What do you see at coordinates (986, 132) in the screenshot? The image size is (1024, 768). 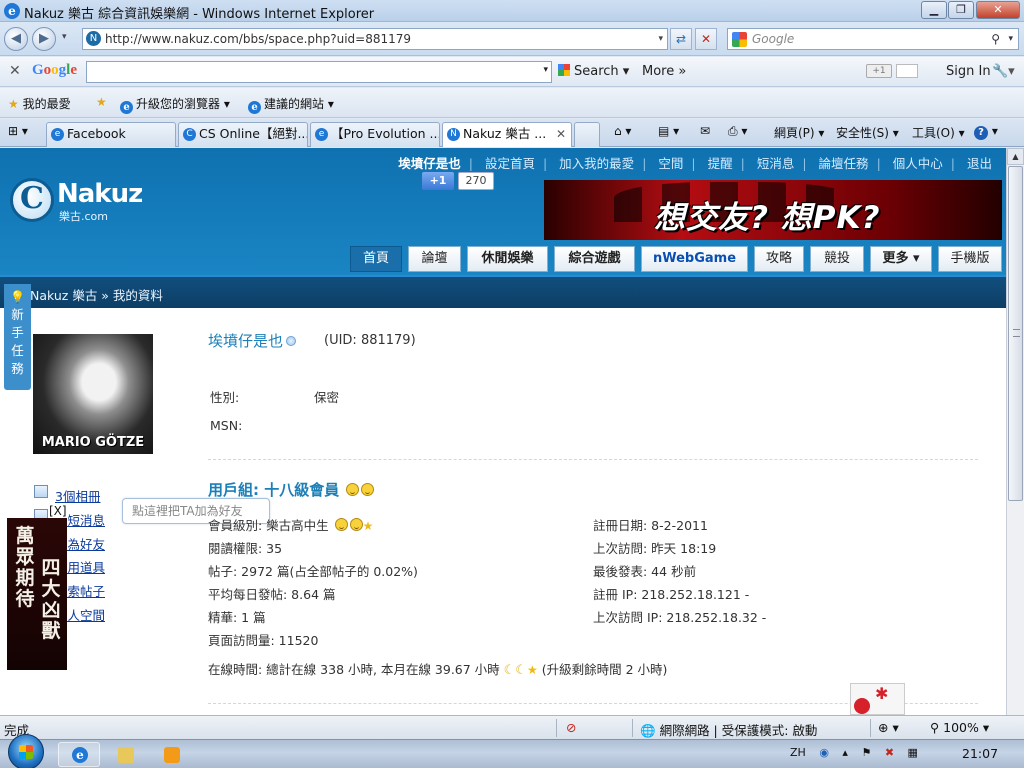 I see `help-menu: ? ▾` at bounding box center [986, 132].